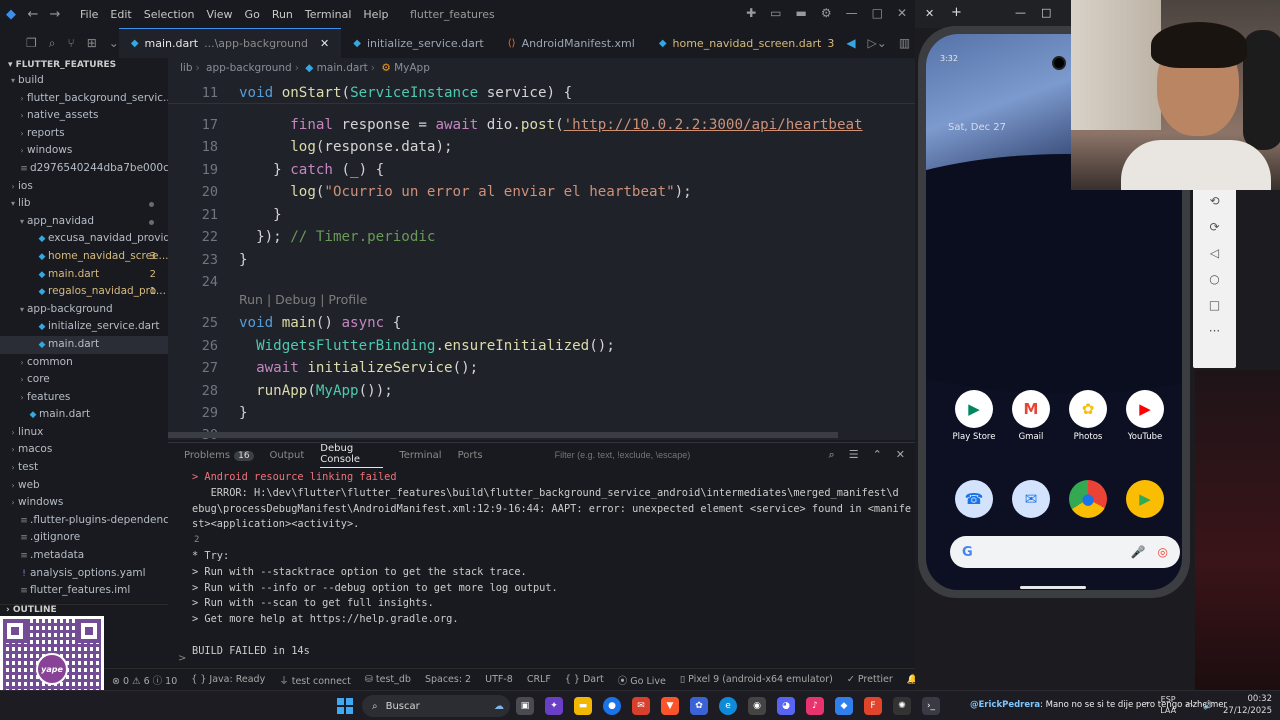 This screenshot has height=720, width=1280. Describe the element at coordinates (584, 679) in the screenshot. I see `language-status: { } Dart` at that location.